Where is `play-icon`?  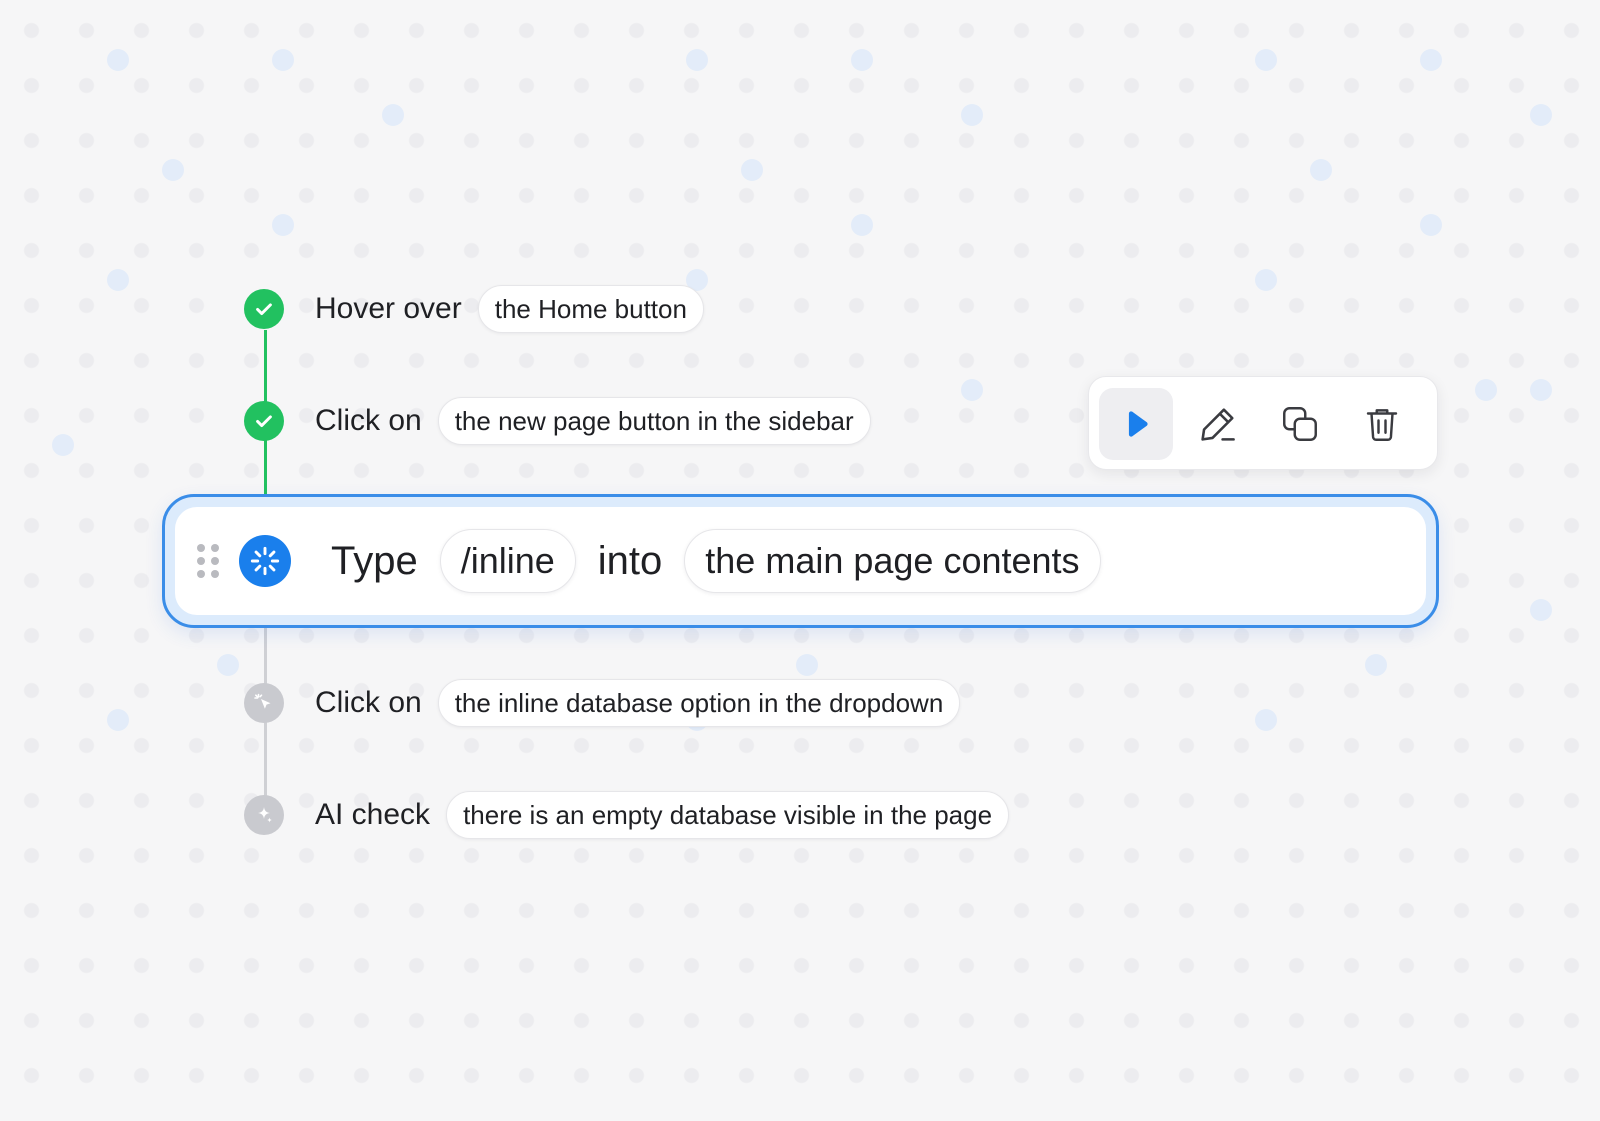
play-icon is located at coordinates (1138, 424).